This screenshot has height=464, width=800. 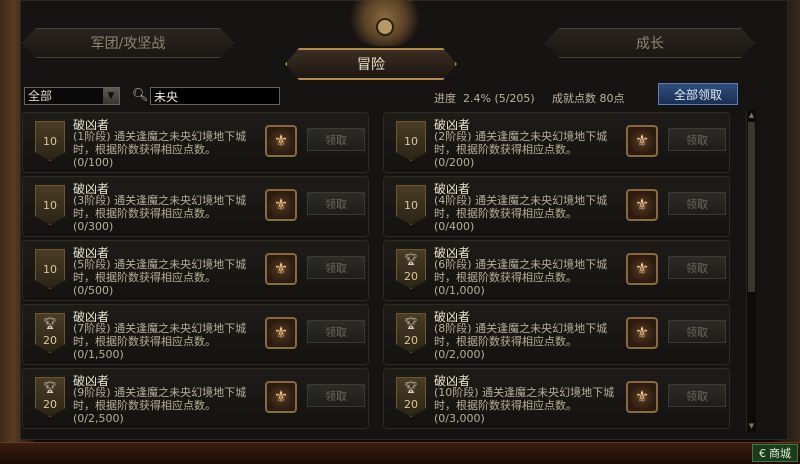 What do you see at coordinates (751, 115) in the screenshot?
I see `scroll-up-icon: ▲` at bounding box center [751, 115].